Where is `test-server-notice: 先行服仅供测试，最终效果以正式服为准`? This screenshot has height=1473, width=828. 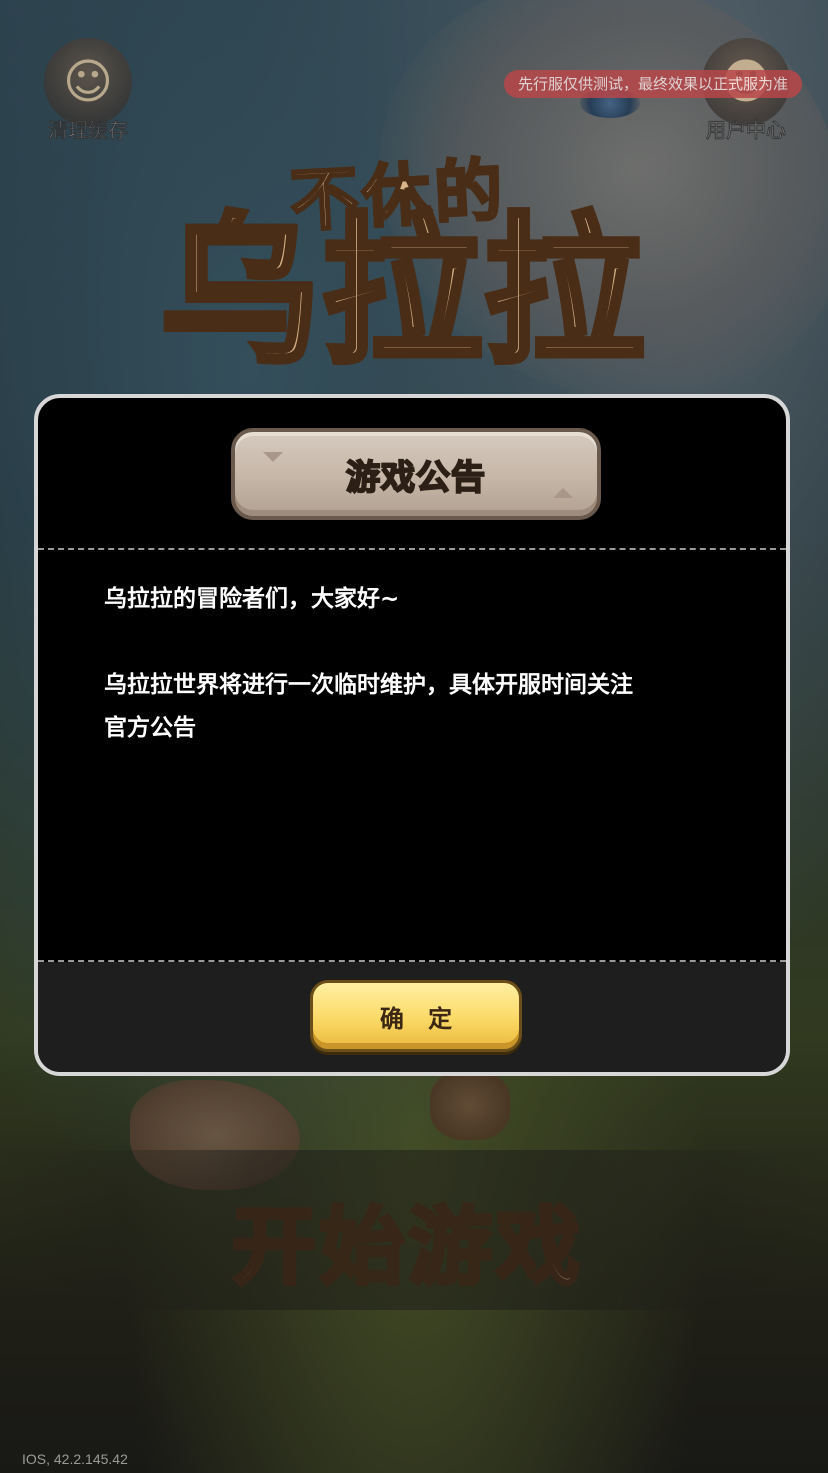 test-server-notice: 先行服仅供测试，最终效果以正式服为准 is located at coordinates (653, 84).